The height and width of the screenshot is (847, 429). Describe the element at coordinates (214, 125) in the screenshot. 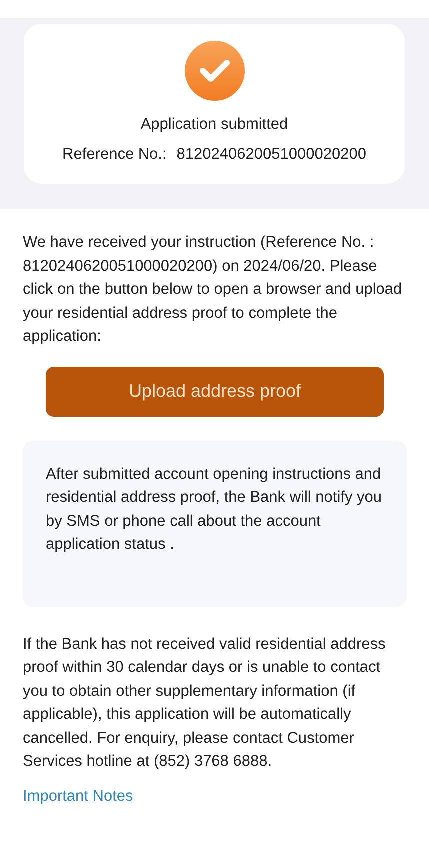

I see `status-title: Application submitted` at that location.